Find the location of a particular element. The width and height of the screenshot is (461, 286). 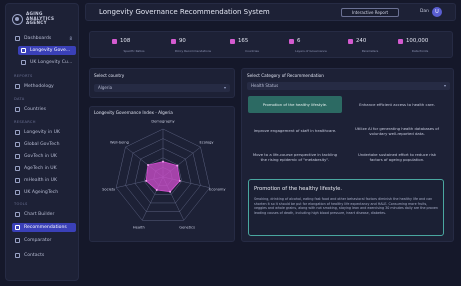

sidebar-item-label: Chart Builder is located at coordinates (39, 214).